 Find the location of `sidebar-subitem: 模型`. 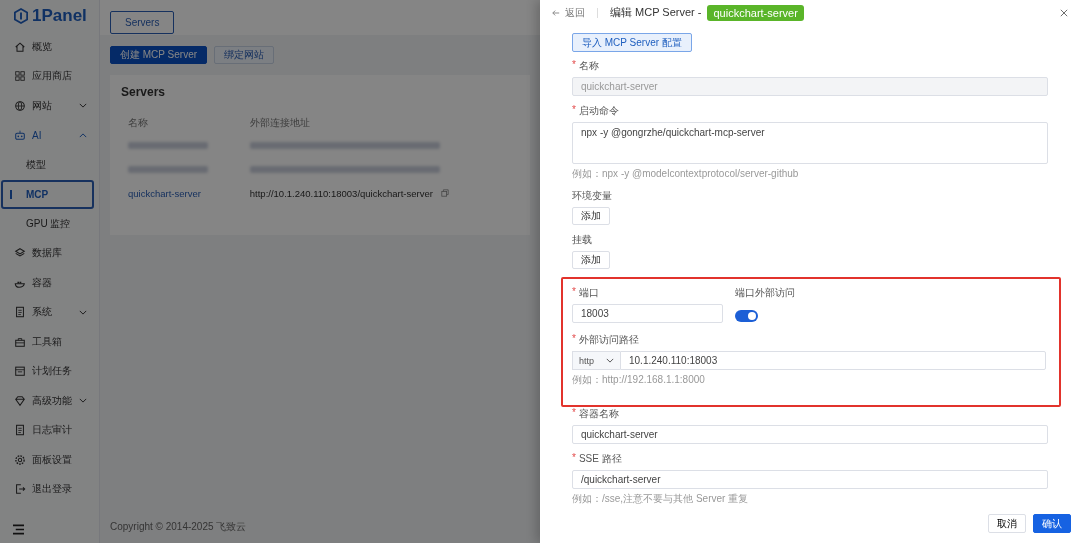

sidebar-subitem: 模型 is located at coordinates (49, 165).